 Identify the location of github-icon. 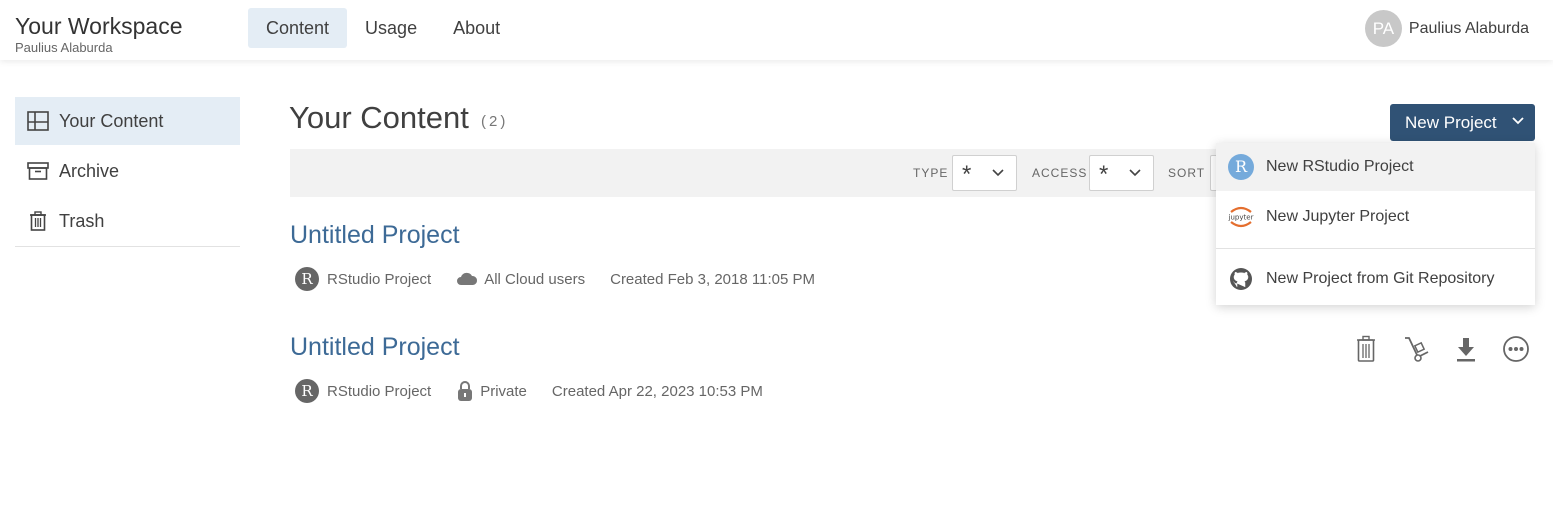
(1241, 279).